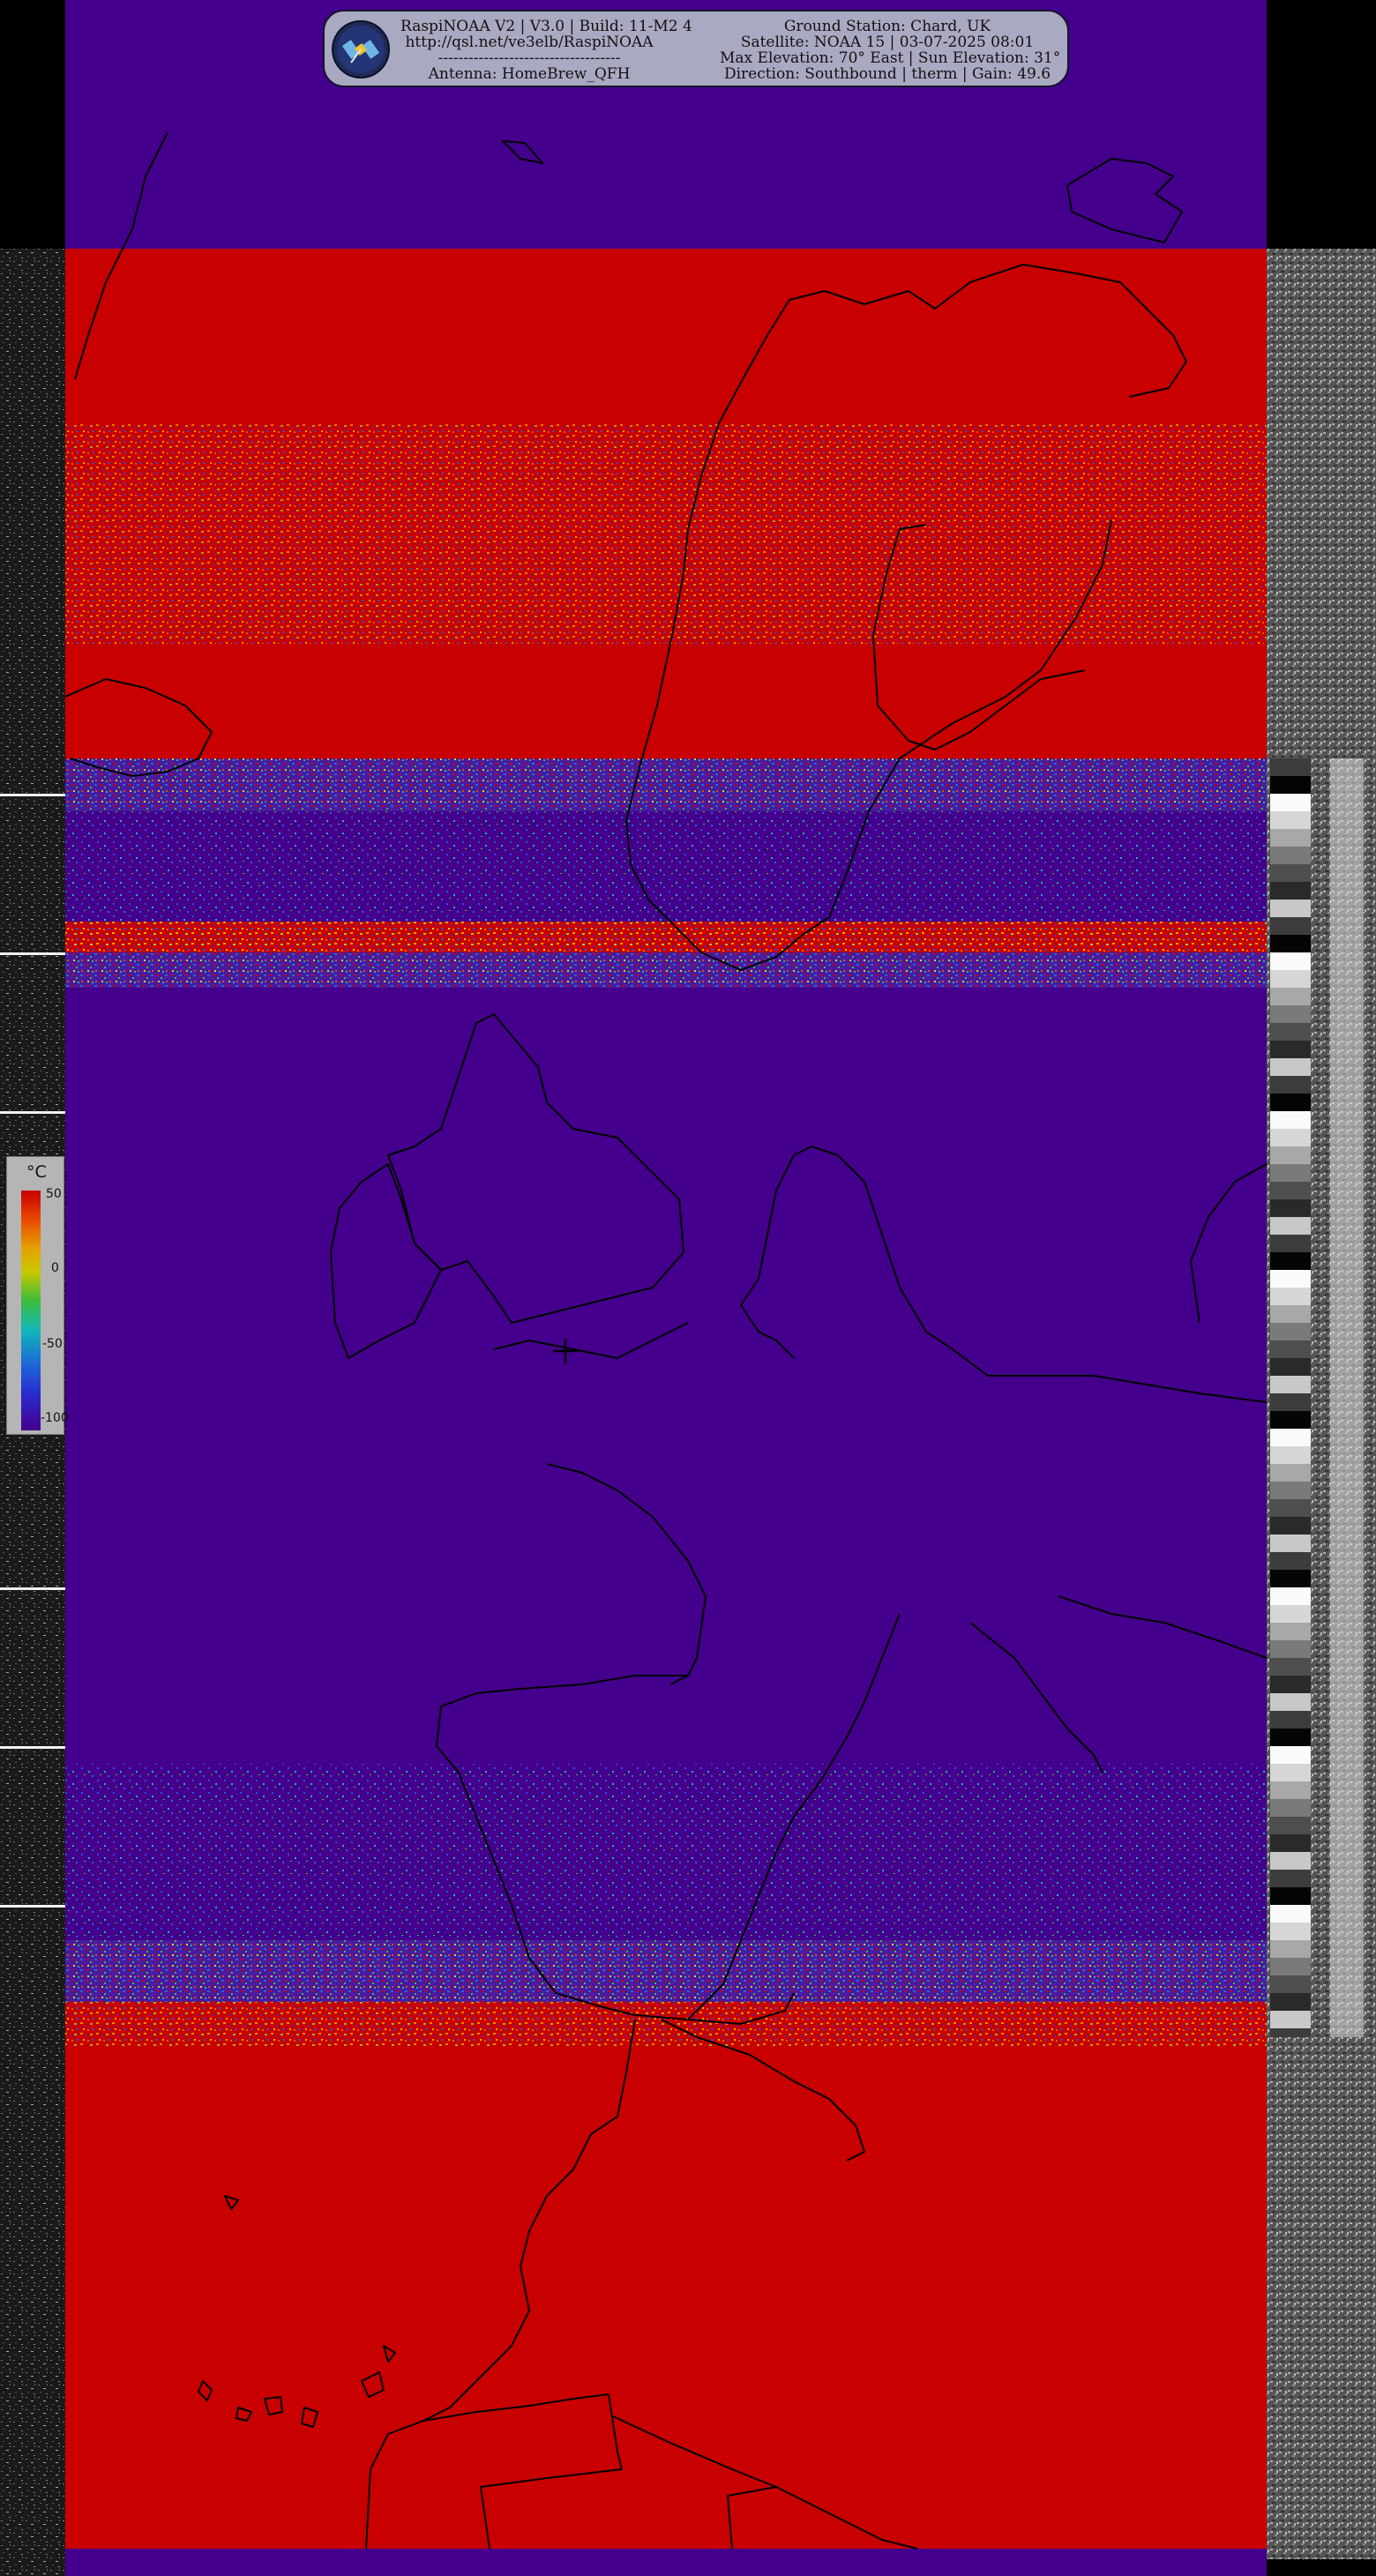 The height and width of the screenshot is (2576, 1376). Describe the element at coordinates (546, 26) in the screenshot. I see `software-version-text: RaspiNOAA V2 | V3.0 | Build: 11-M2 4` at that location.